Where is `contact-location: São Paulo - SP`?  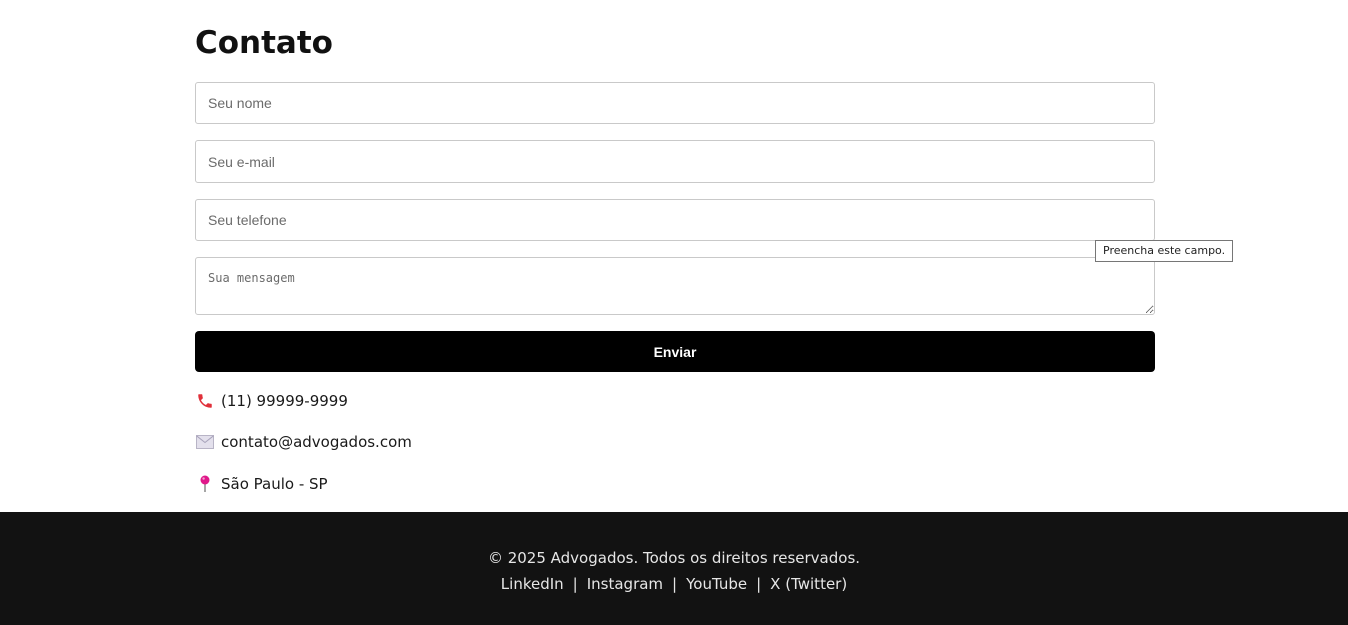 contact-location: São Paulo - SP is located at coordinates (261, 484).